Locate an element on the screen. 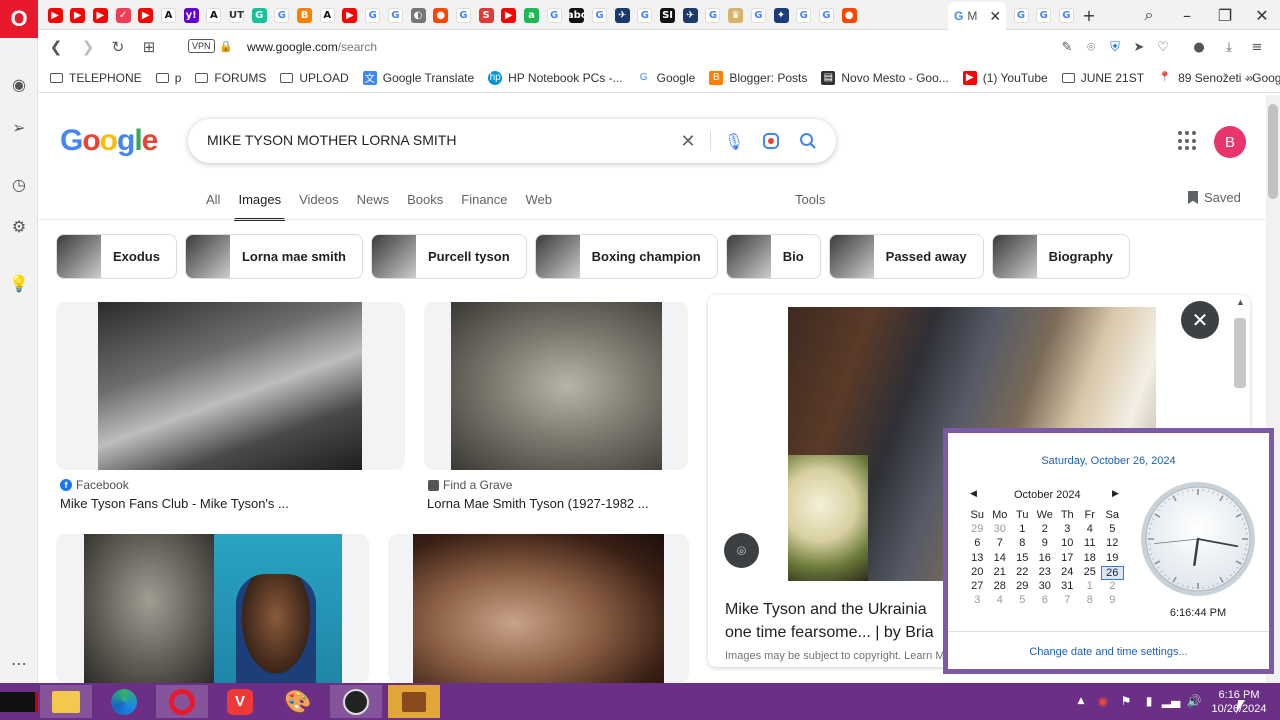 The width and height of the screenshot is (1280, 720). account-avatar: B is located at coordinates (1230, 142).